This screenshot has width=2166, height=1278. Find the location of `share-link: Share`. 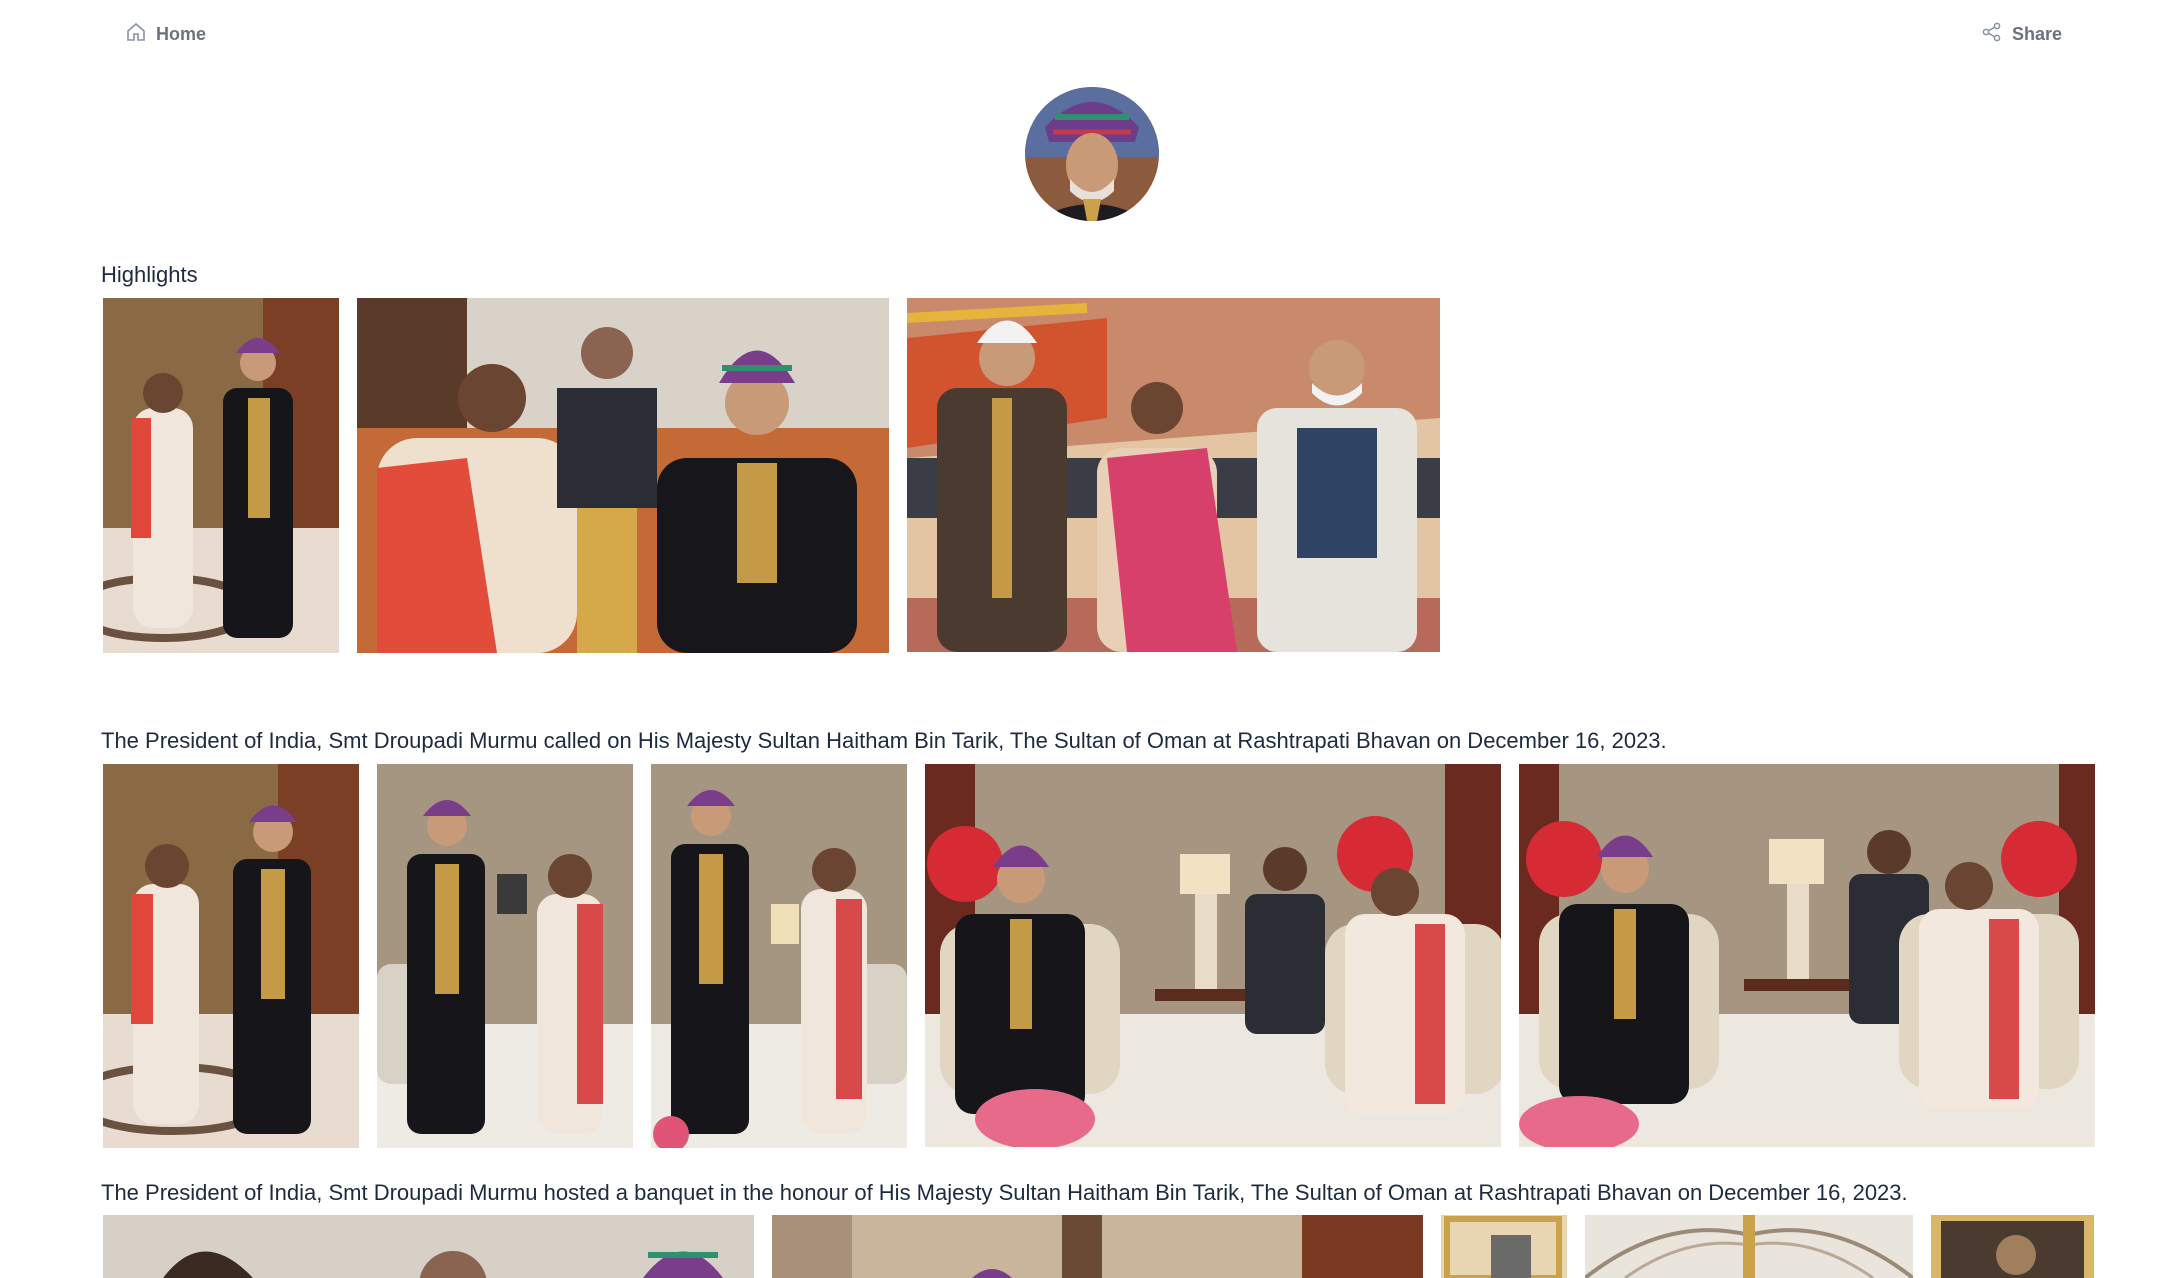

share-link: Share is located at coordinates (2022, 34).